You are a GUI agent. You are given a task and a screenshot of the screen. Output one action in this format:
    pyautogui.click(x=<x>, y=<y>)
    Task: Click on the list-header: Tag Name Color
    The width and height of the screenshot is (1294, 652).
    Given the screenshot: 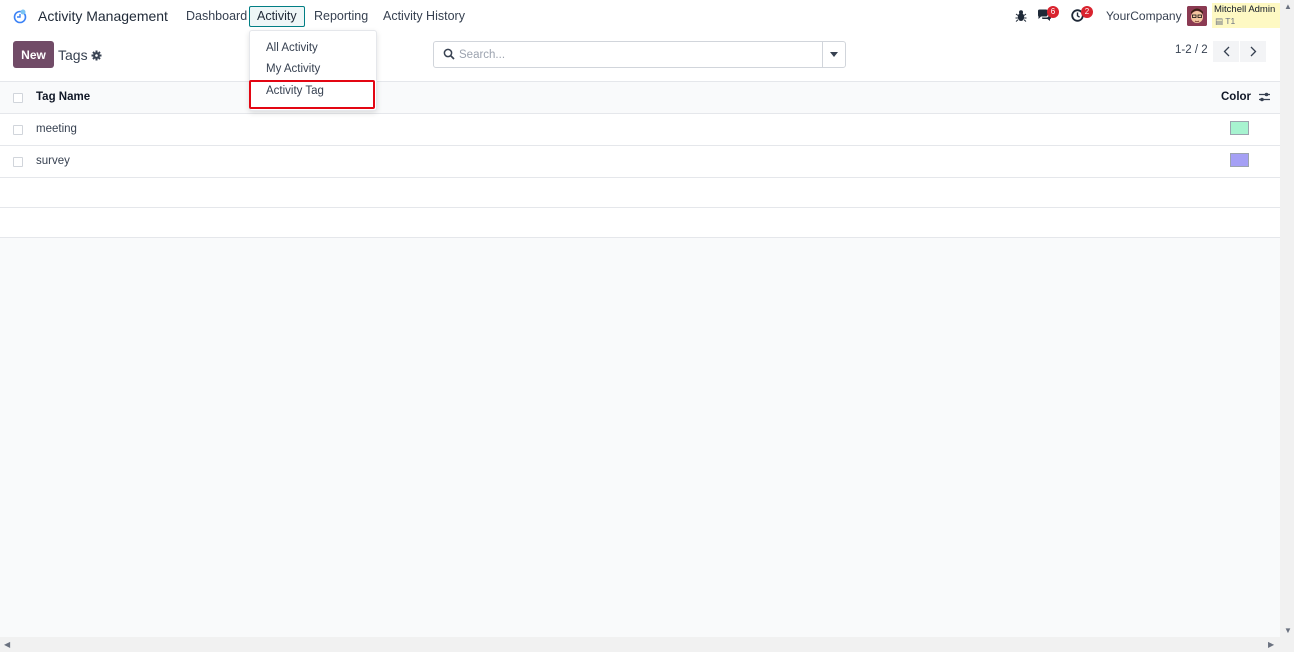 What is the action you would take?
    pyautogui.click(x=640, y=97)
    